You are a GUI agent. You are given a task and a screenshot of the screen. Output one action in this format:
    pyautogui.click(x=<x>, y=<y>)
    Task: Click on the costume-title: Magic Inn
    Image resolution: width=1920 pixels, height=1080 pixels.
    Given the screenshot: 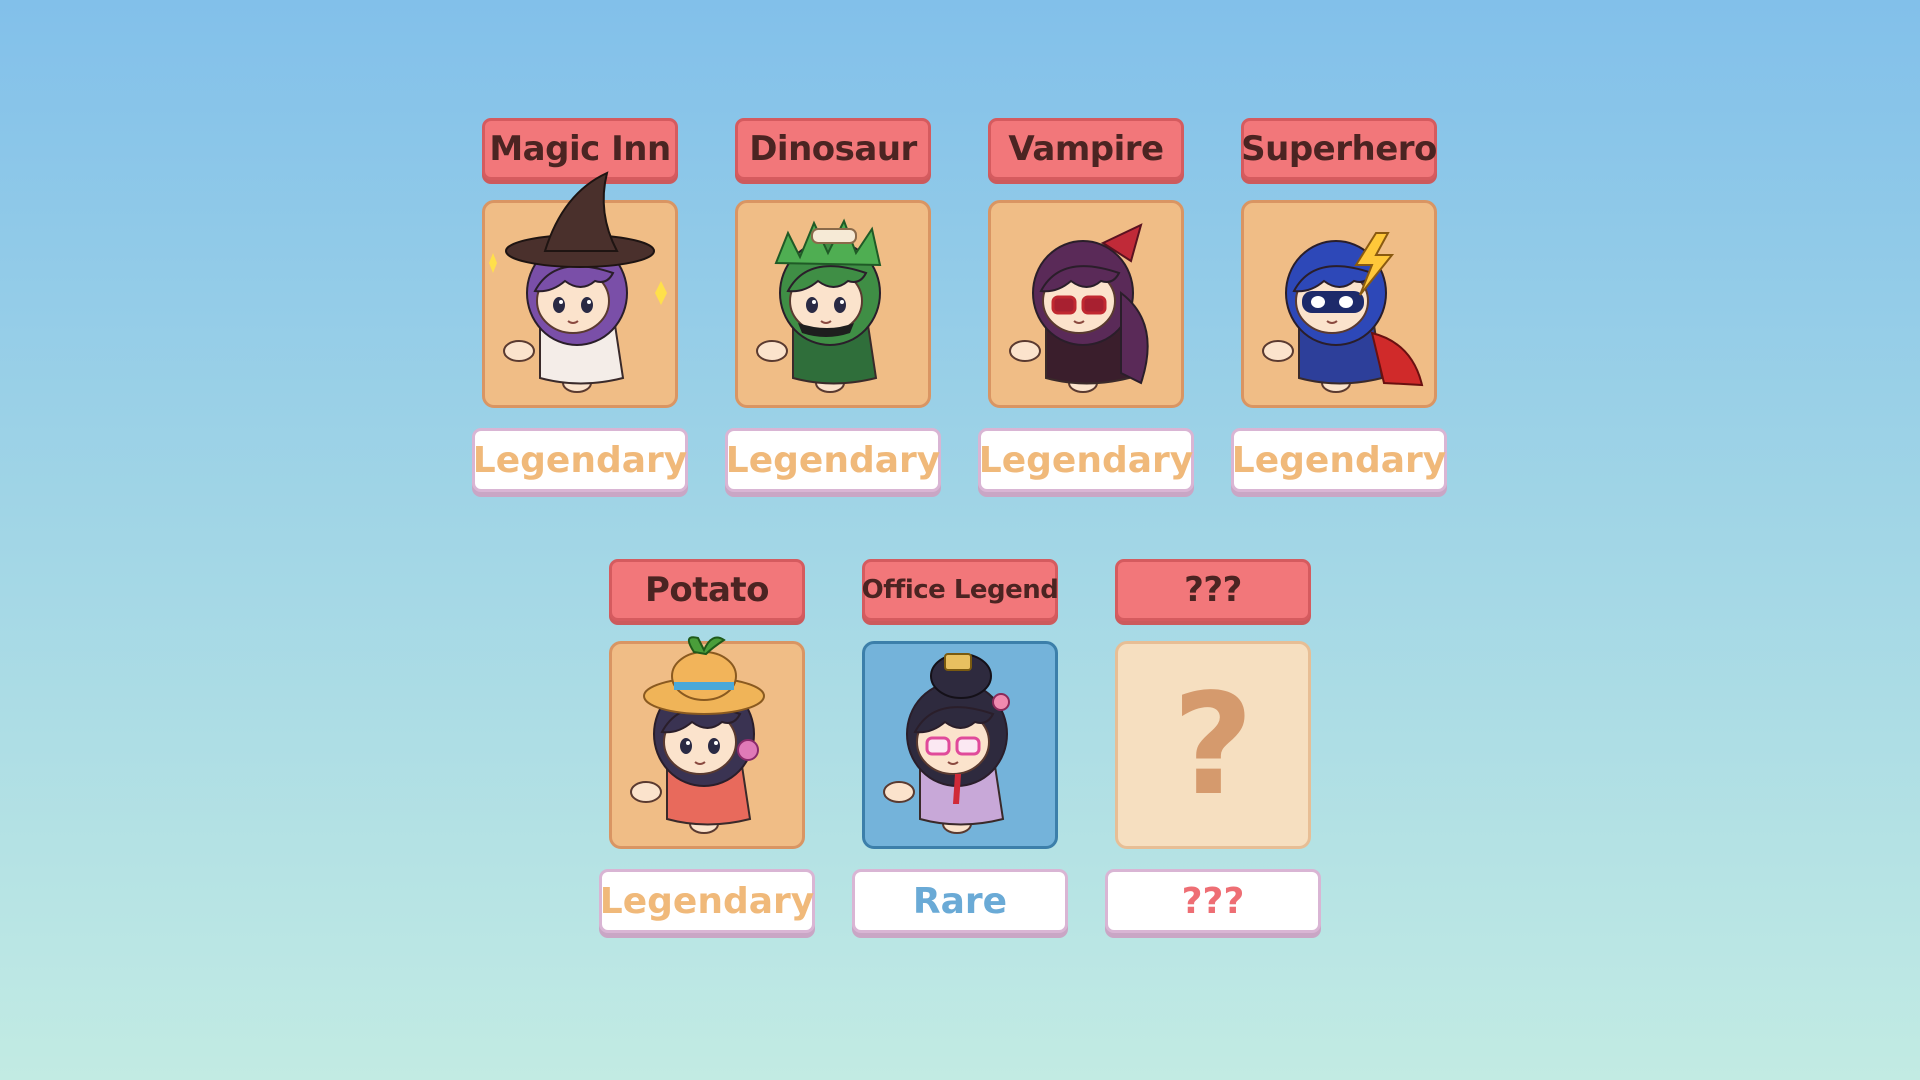 What is the action you would take?
    pyautogui.click(x=580, y=149)
    